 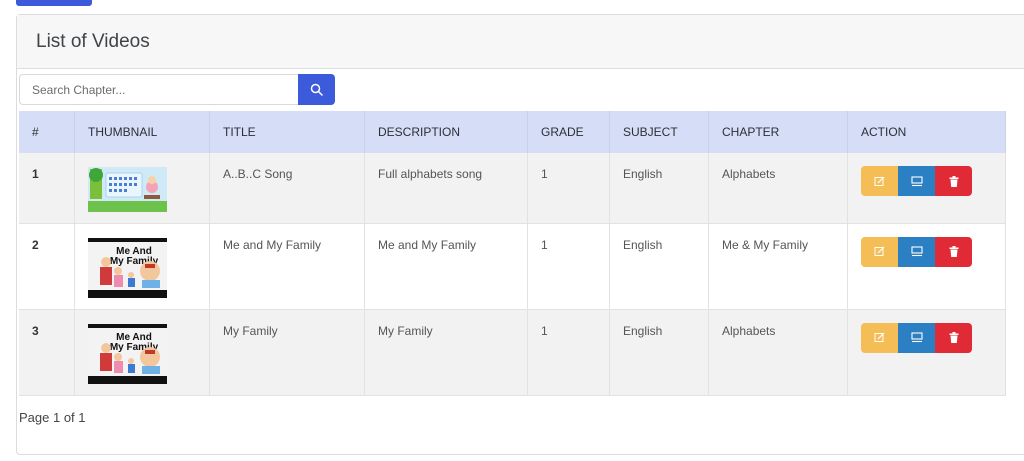 I want to click on thumbnail-cell, so click(x=142, y=188).